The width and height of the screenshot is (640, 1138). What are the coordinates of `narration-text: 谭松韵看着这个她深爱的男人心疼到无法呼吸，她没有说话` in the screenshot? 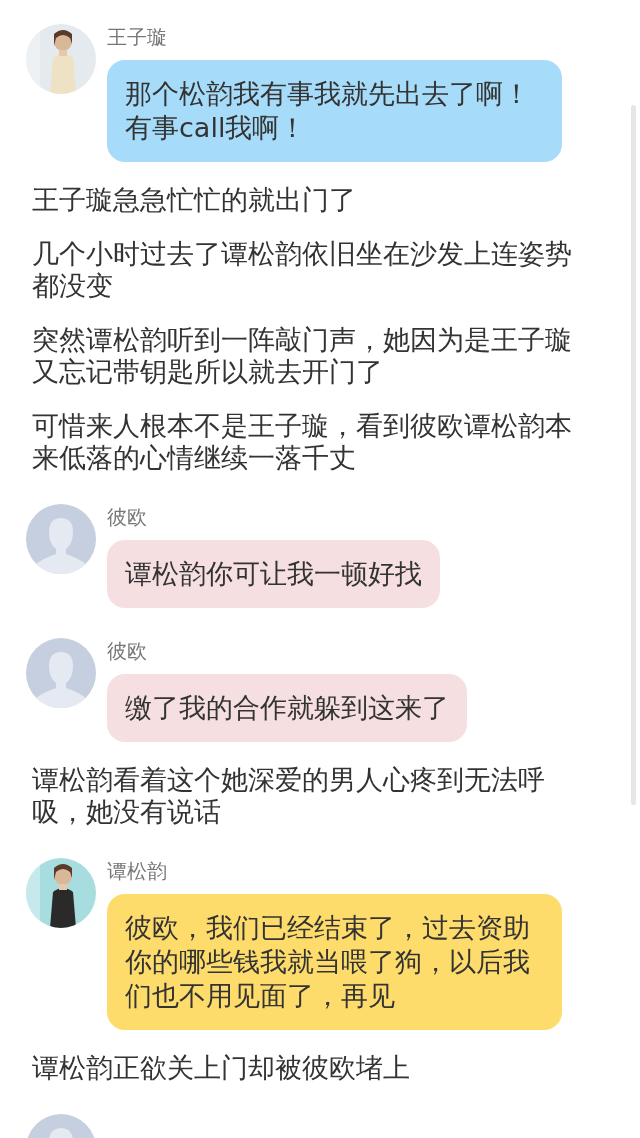 It's located at (288, 796).